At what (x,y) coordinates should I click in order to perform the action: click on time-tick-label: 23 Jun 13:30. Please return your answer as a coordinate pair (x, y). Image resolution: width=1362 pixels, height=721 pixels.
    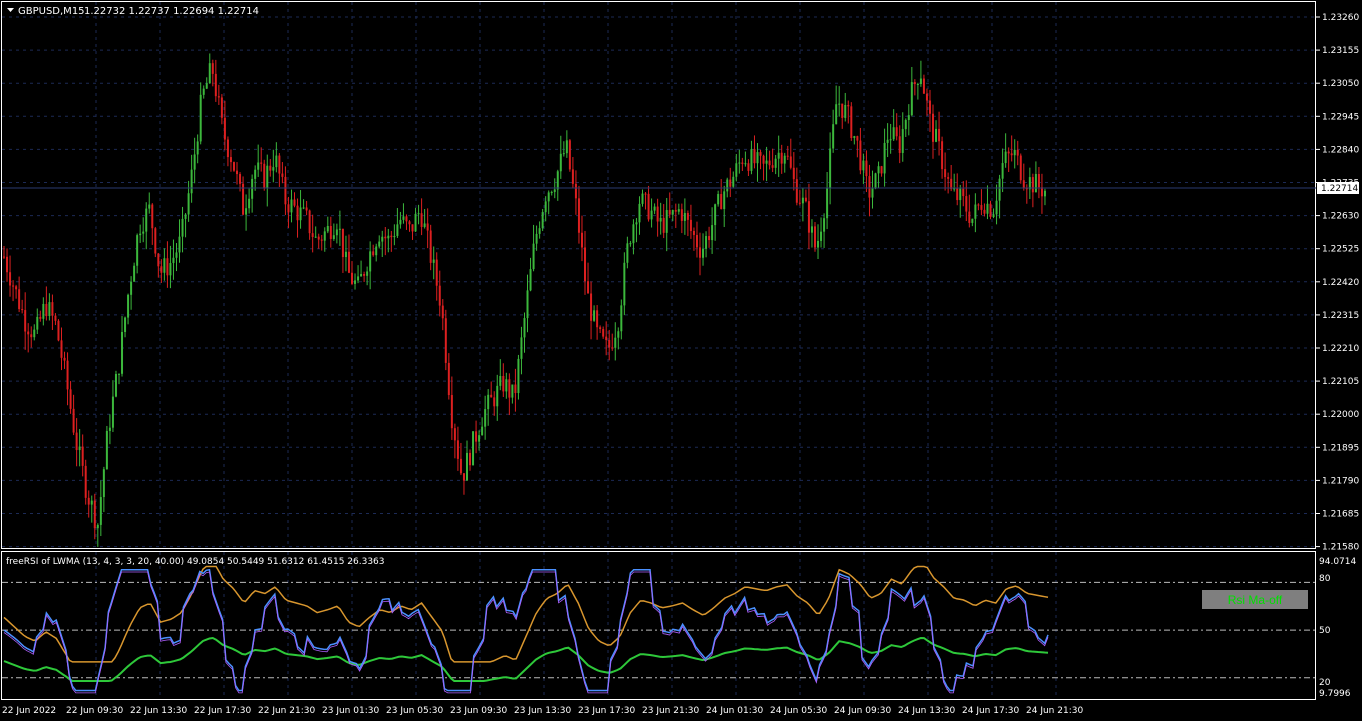
    Looking at the image, I should click on (542, 711).